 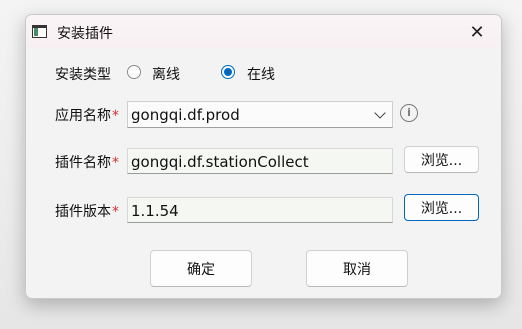 I want to click on radio-offline, so click(x=134, y=72).